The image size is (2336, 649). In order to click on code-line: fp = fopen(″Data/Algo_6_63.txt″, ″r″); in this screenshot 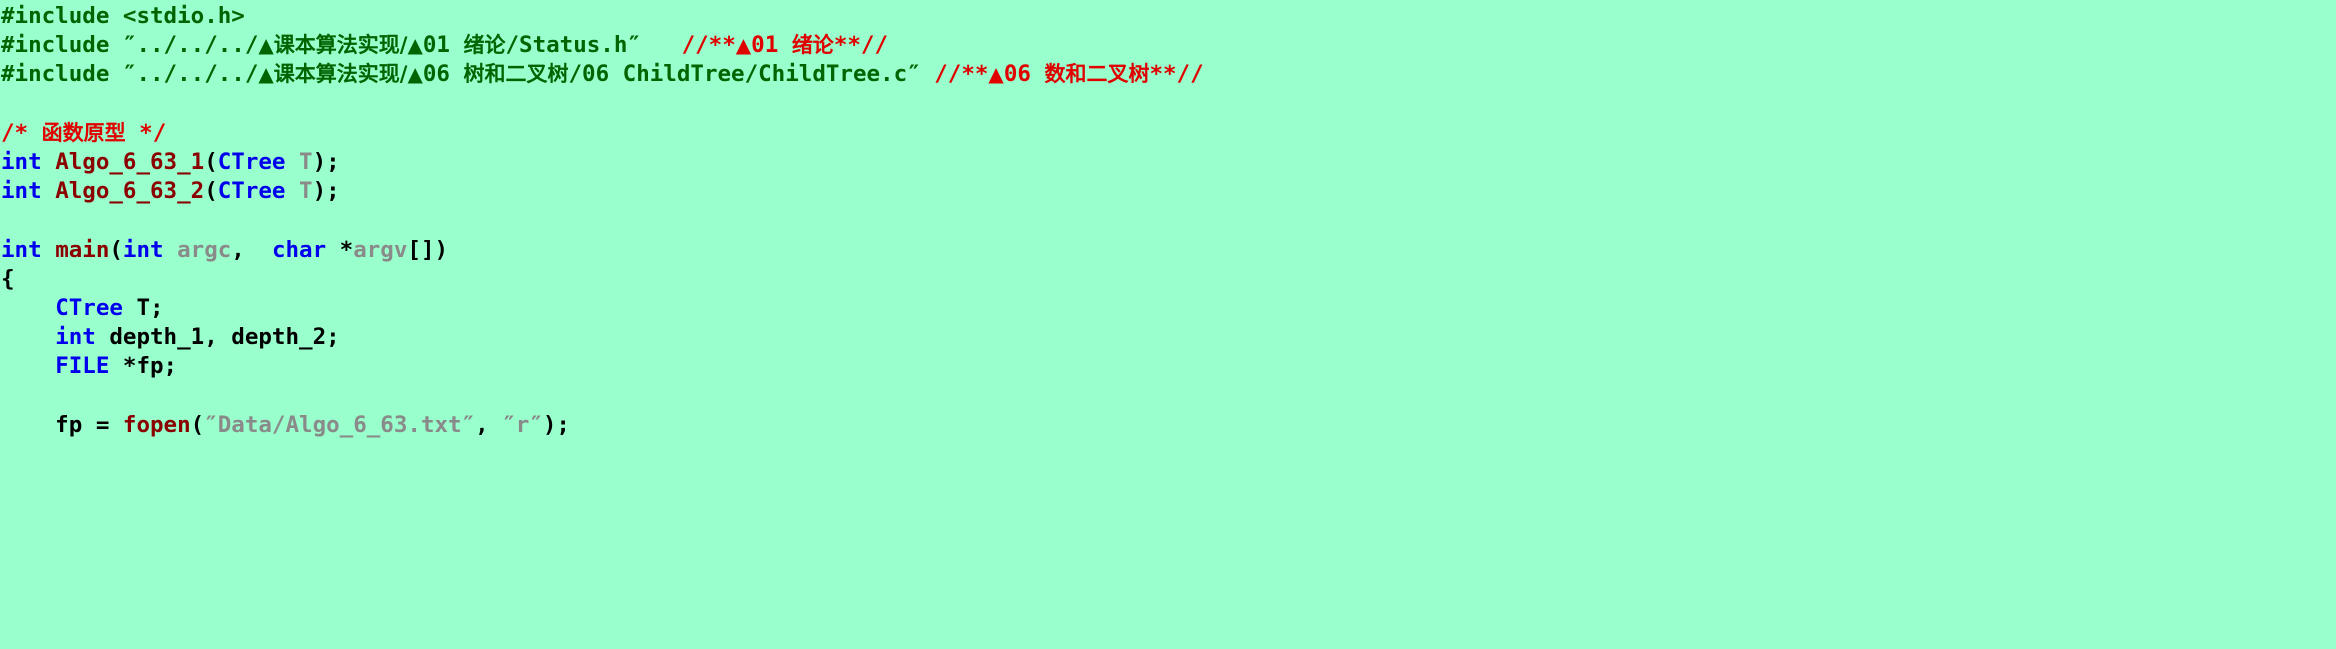, I will do `click(1168, 425)`.